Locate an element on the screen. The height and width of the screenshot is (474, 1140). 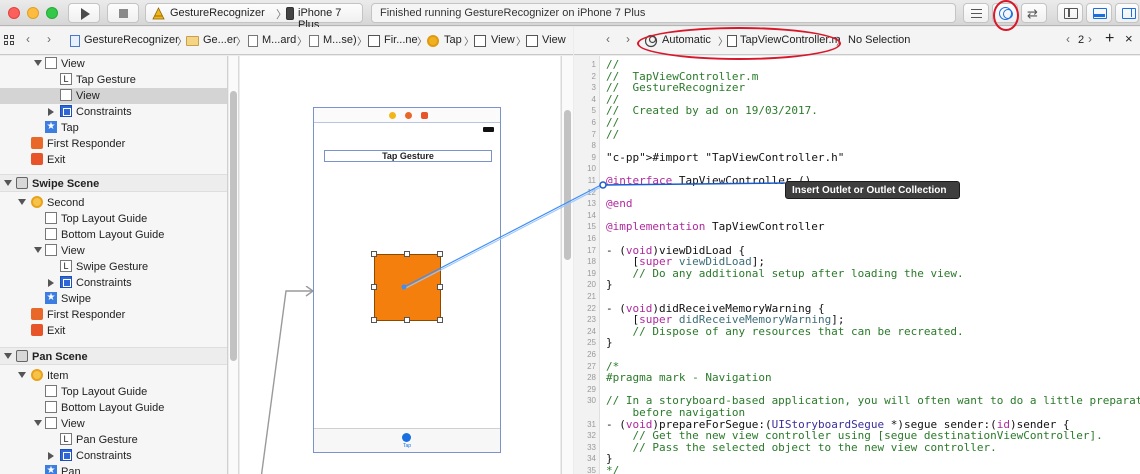
scheme-selector: GestureRecognizer 〉 iPhone 7 Plus is located at coordinates (254, 17).